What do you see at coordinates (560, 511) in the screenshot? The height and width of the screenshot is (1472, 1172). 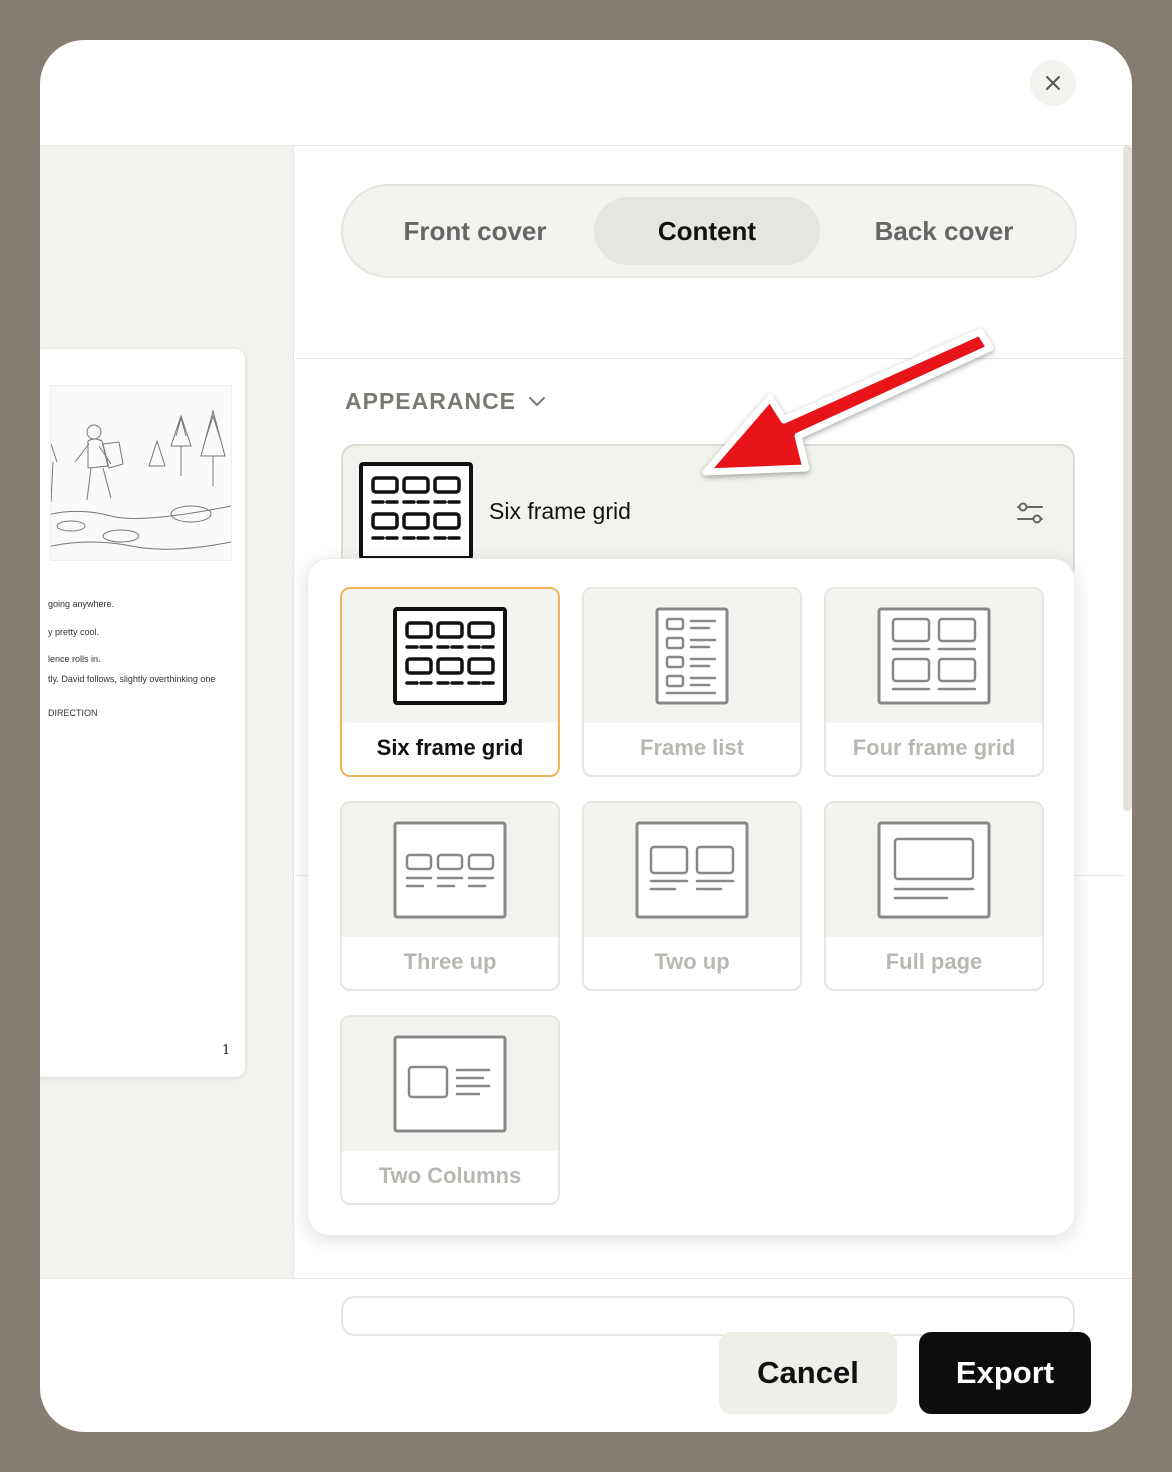 I see `selected-layout-label: Six frame grid` at bounding box center [560, 511].